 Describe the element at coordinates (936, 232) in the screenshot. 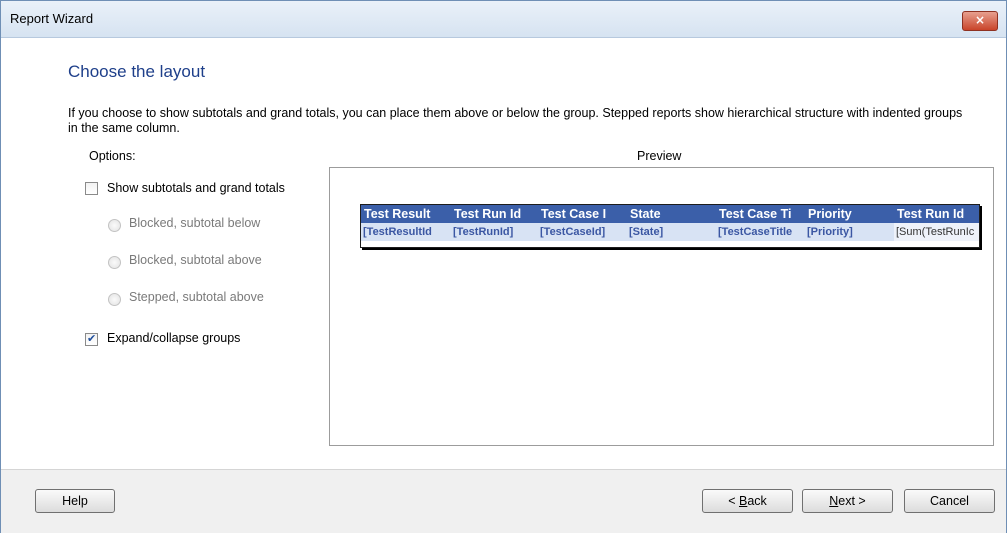

I see `preview-data-cell: [Sum(TestRunIc` at that location.